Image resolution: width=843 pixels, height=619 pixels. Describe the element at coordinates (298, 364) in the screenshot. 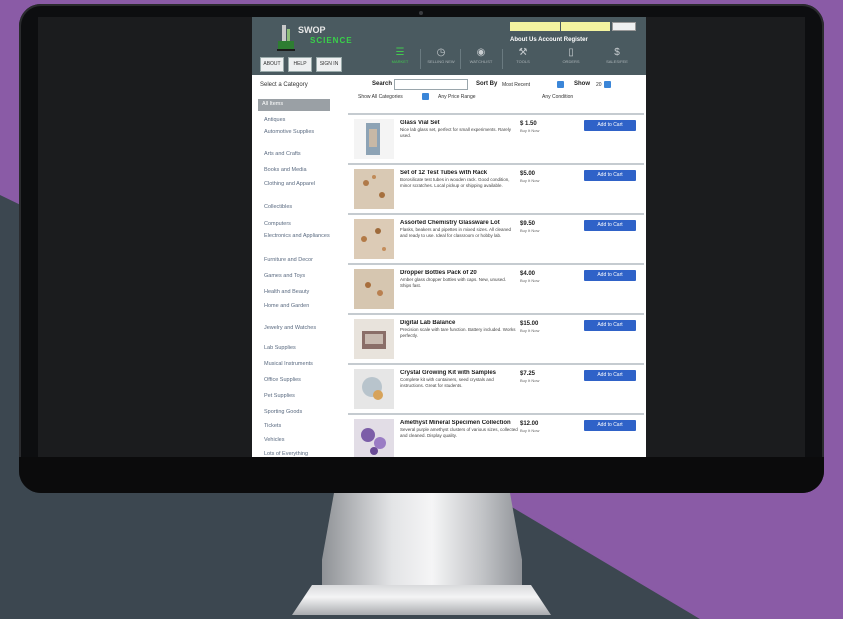

I see `sidebar-item: Musical Instruments` at that location.